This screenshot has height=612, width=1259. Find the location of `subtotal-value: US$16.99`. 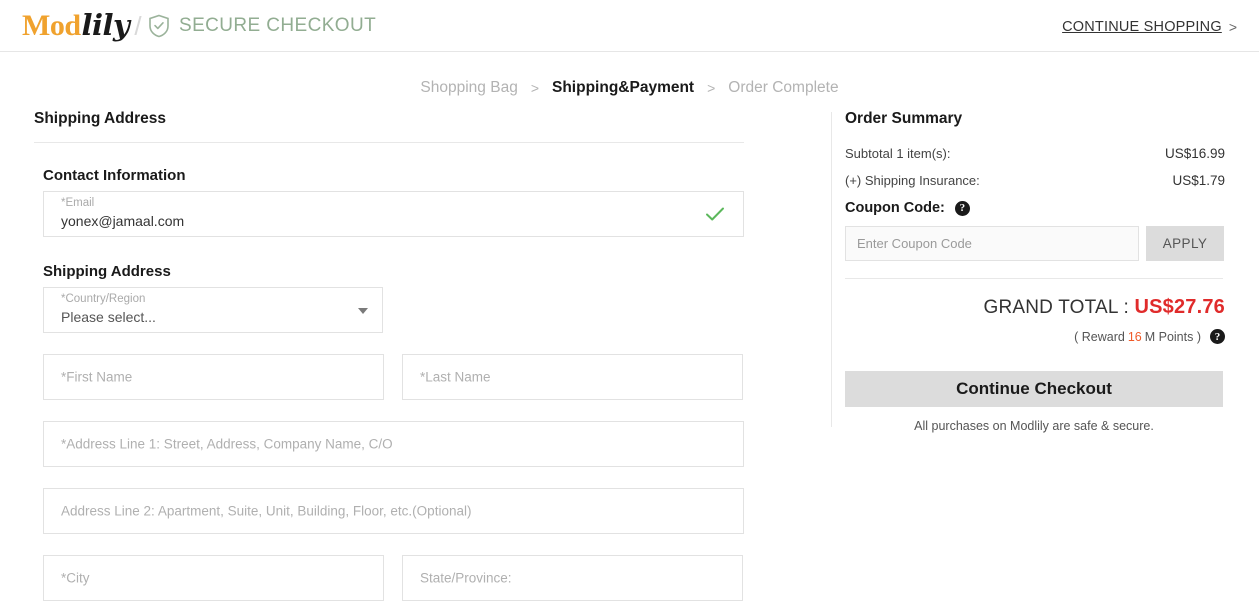

subtotal-value: US$16.99 is located at coordinates (1194, 153).